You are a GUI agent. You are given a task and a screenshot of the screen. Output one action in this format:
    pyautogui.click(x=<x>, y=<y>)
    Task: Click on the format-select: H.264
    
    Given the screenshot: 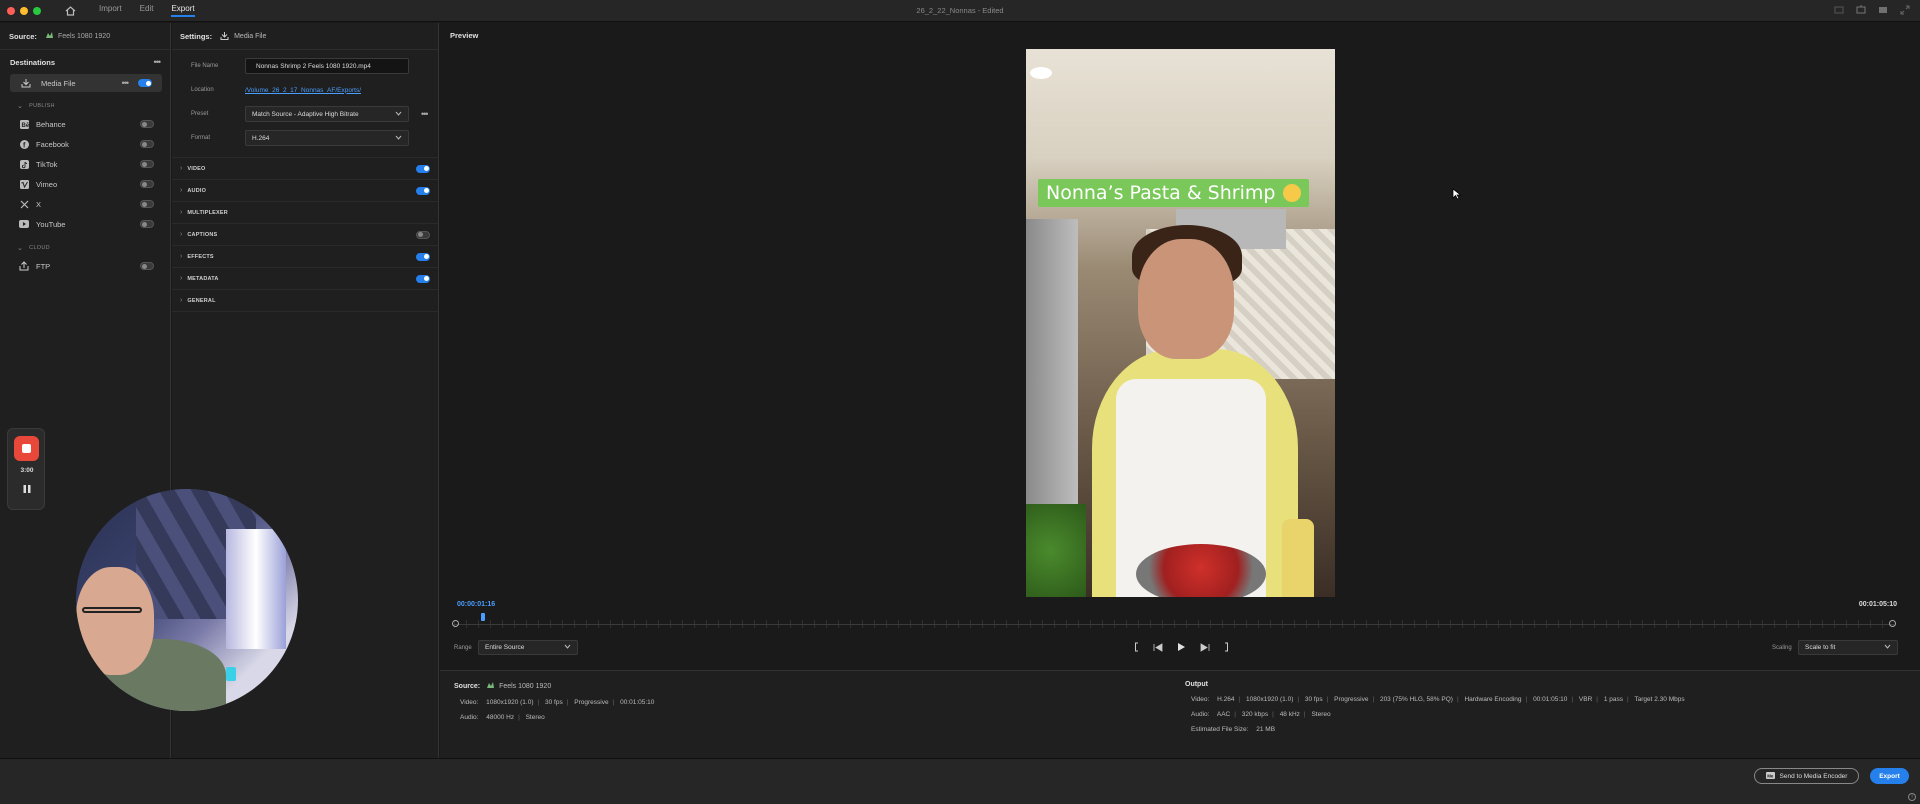 What is the action you would take?
    pyautogui.click(x=327, y=138)
    